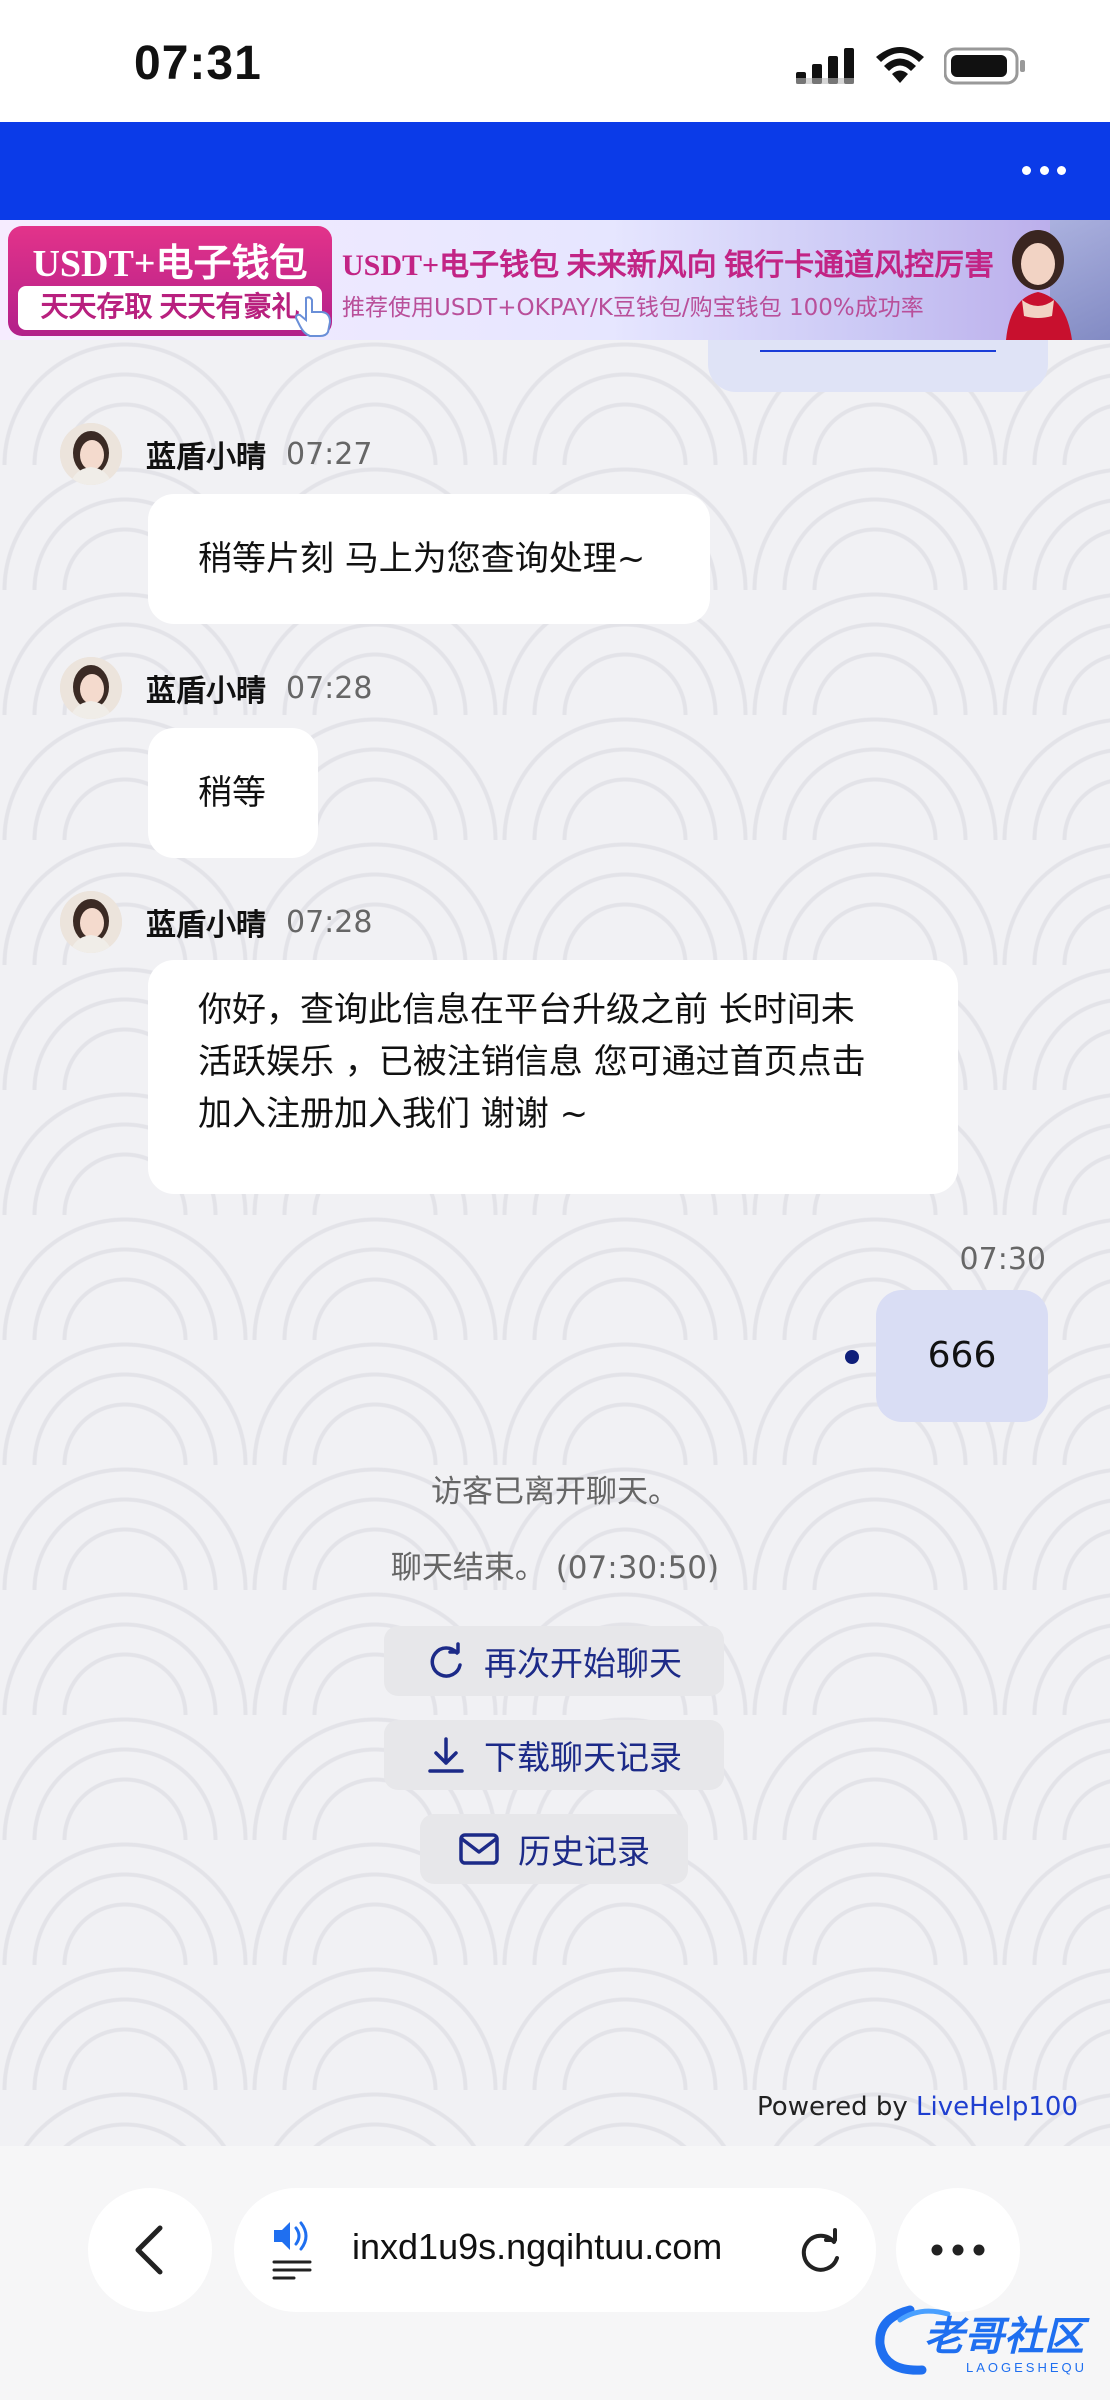 This screenshot has width=1110, height=2400. Describe the element at coordinates (393, 1114) in the screenshot. I see `message-text-line: 加入注册加入我们 谢谢 ~` at that location.